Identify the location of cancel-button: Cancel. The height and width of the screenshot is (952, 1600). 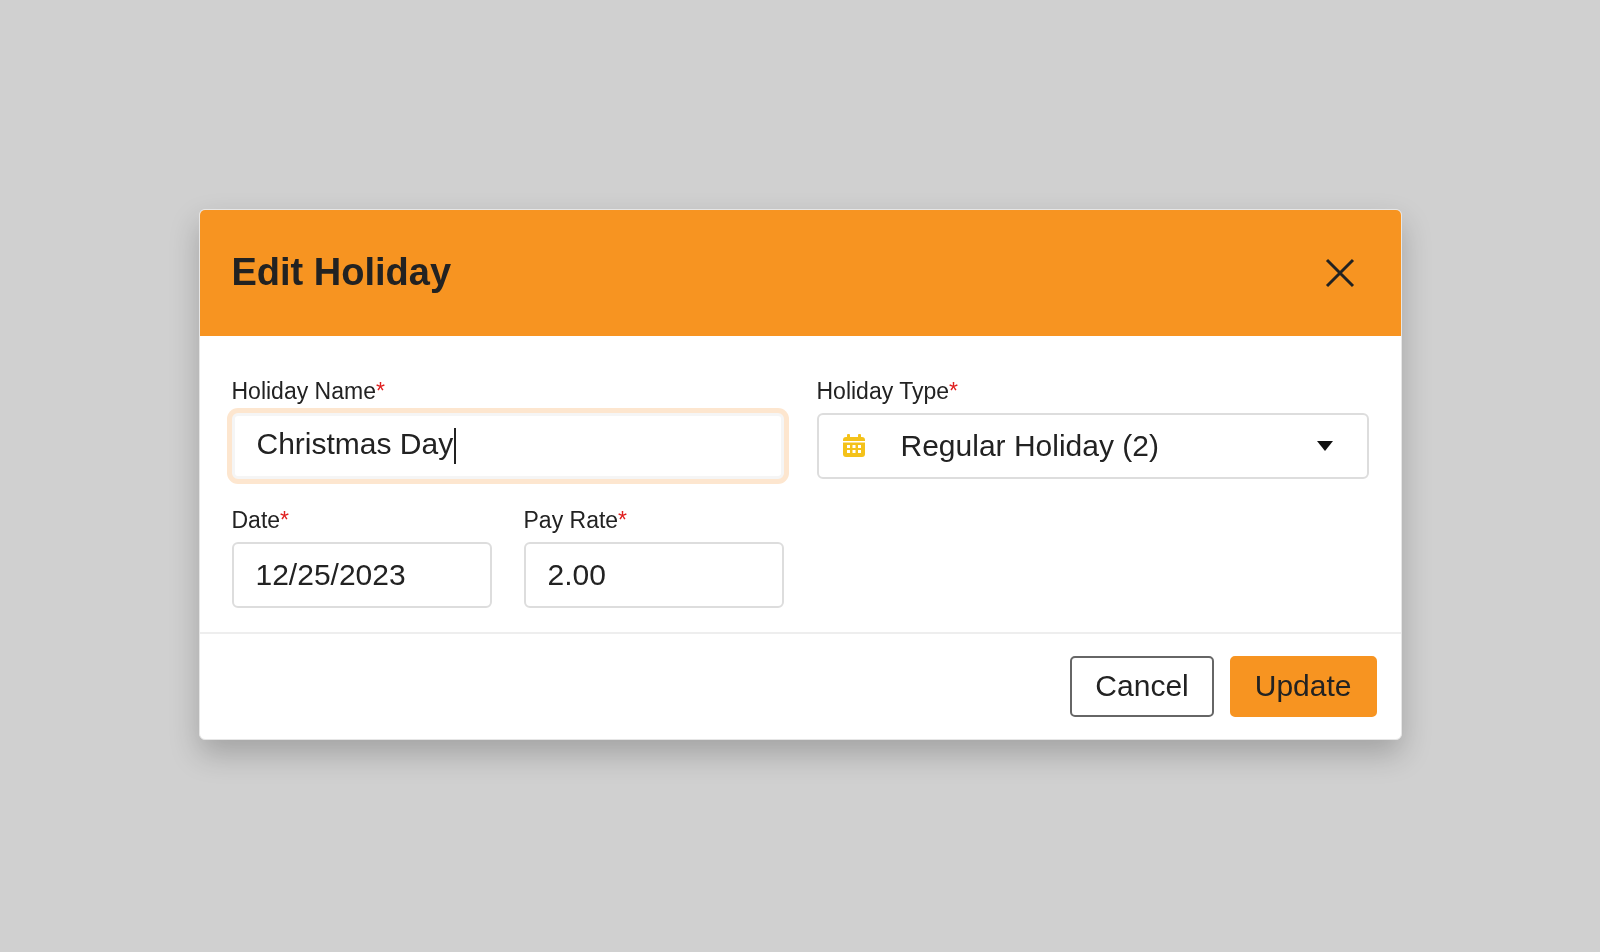
(1142, 686).